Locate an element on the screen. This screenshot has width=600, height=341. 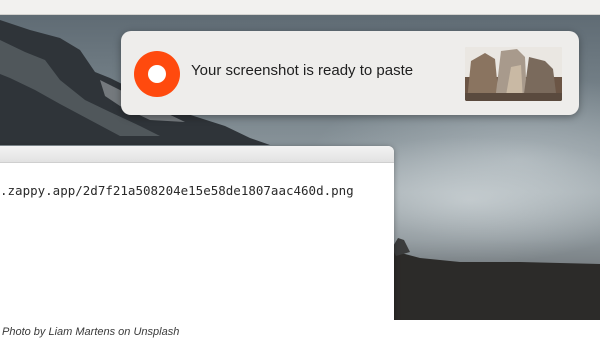
screenshot-thumbnail is located at coordinates (513, 74).